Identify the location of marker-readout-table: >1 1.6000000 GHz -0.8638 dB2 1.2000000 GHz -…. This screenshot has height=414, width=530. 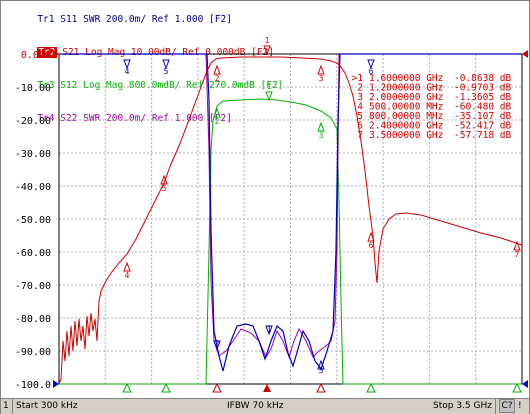
(432, 107).